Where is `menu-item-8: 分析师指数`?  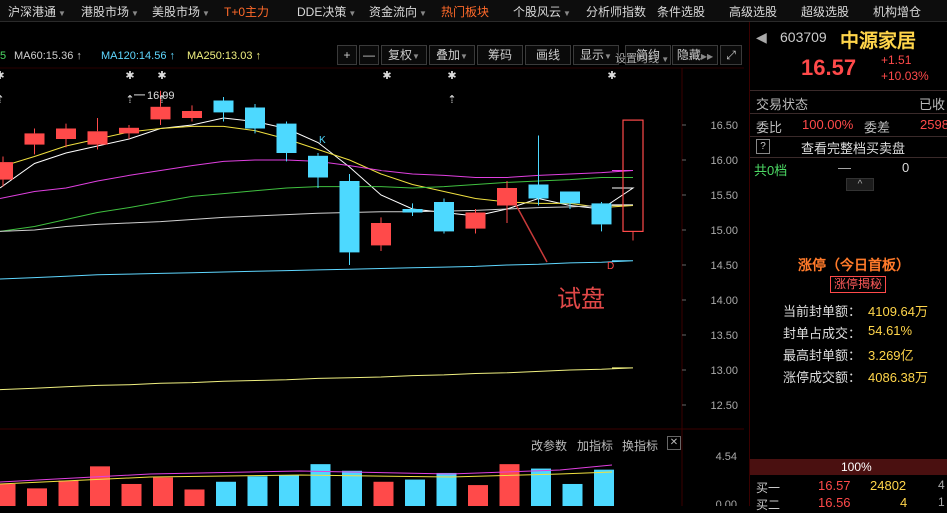
menu-item-8: 分析师指数 is located at coordinates (616, 11).